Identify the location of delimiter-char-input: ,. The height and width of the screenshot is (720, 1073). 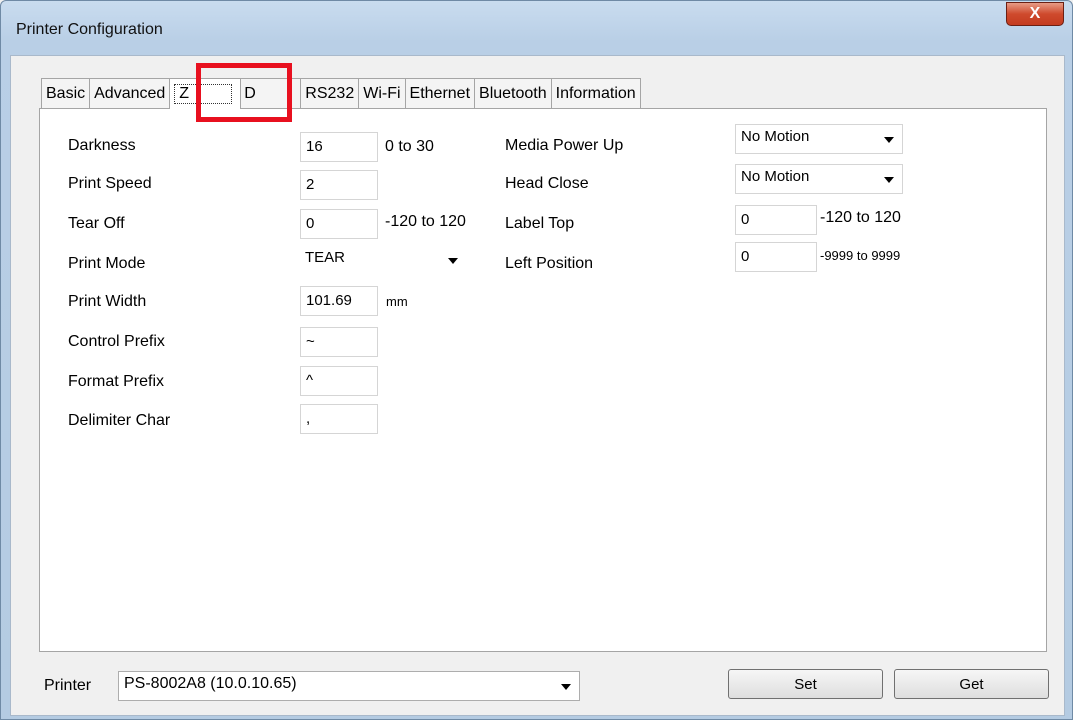
(339, 419).